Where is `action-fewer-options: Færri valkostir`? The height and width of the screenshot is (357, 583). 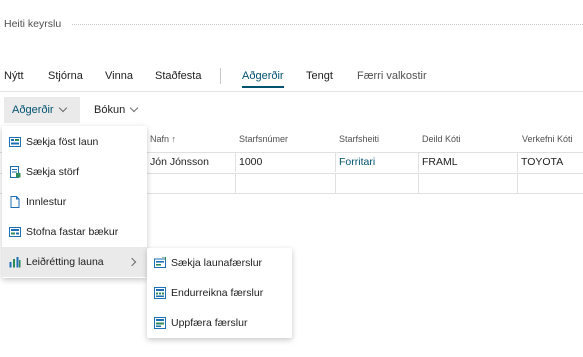 action-fewer-options: Færri valkostir is located at coordinates (392, 76).